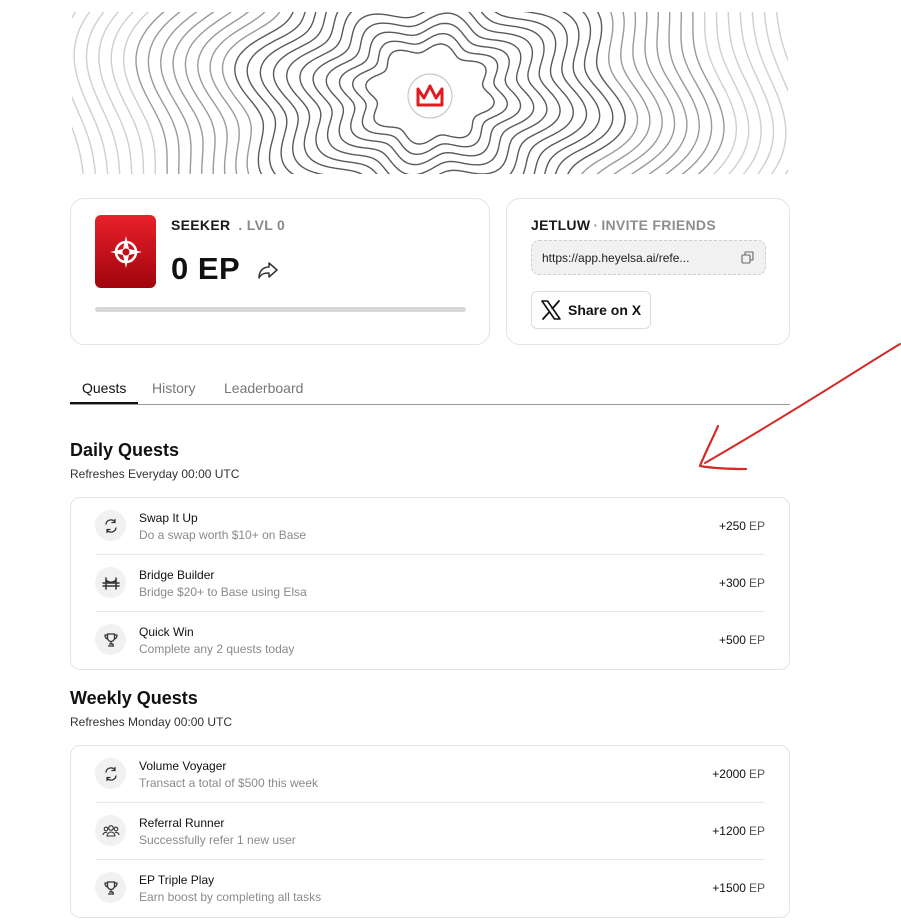 The height and width of the screenshot is (924, 901). I want to click on level-label: . LVL 0, so click(262, 225).